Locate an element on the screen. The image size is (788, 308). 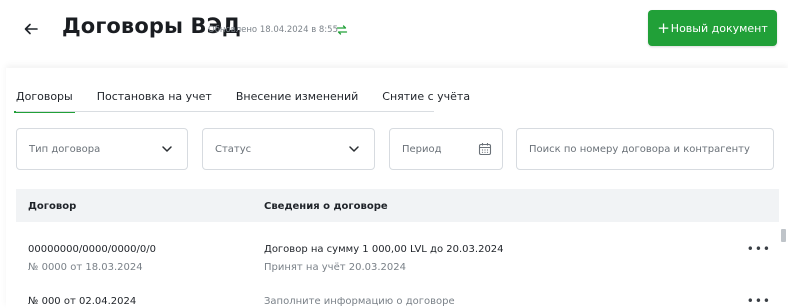
search-input: Поиск по номеру договора и контрагенту is located at coordinates (645, 149).